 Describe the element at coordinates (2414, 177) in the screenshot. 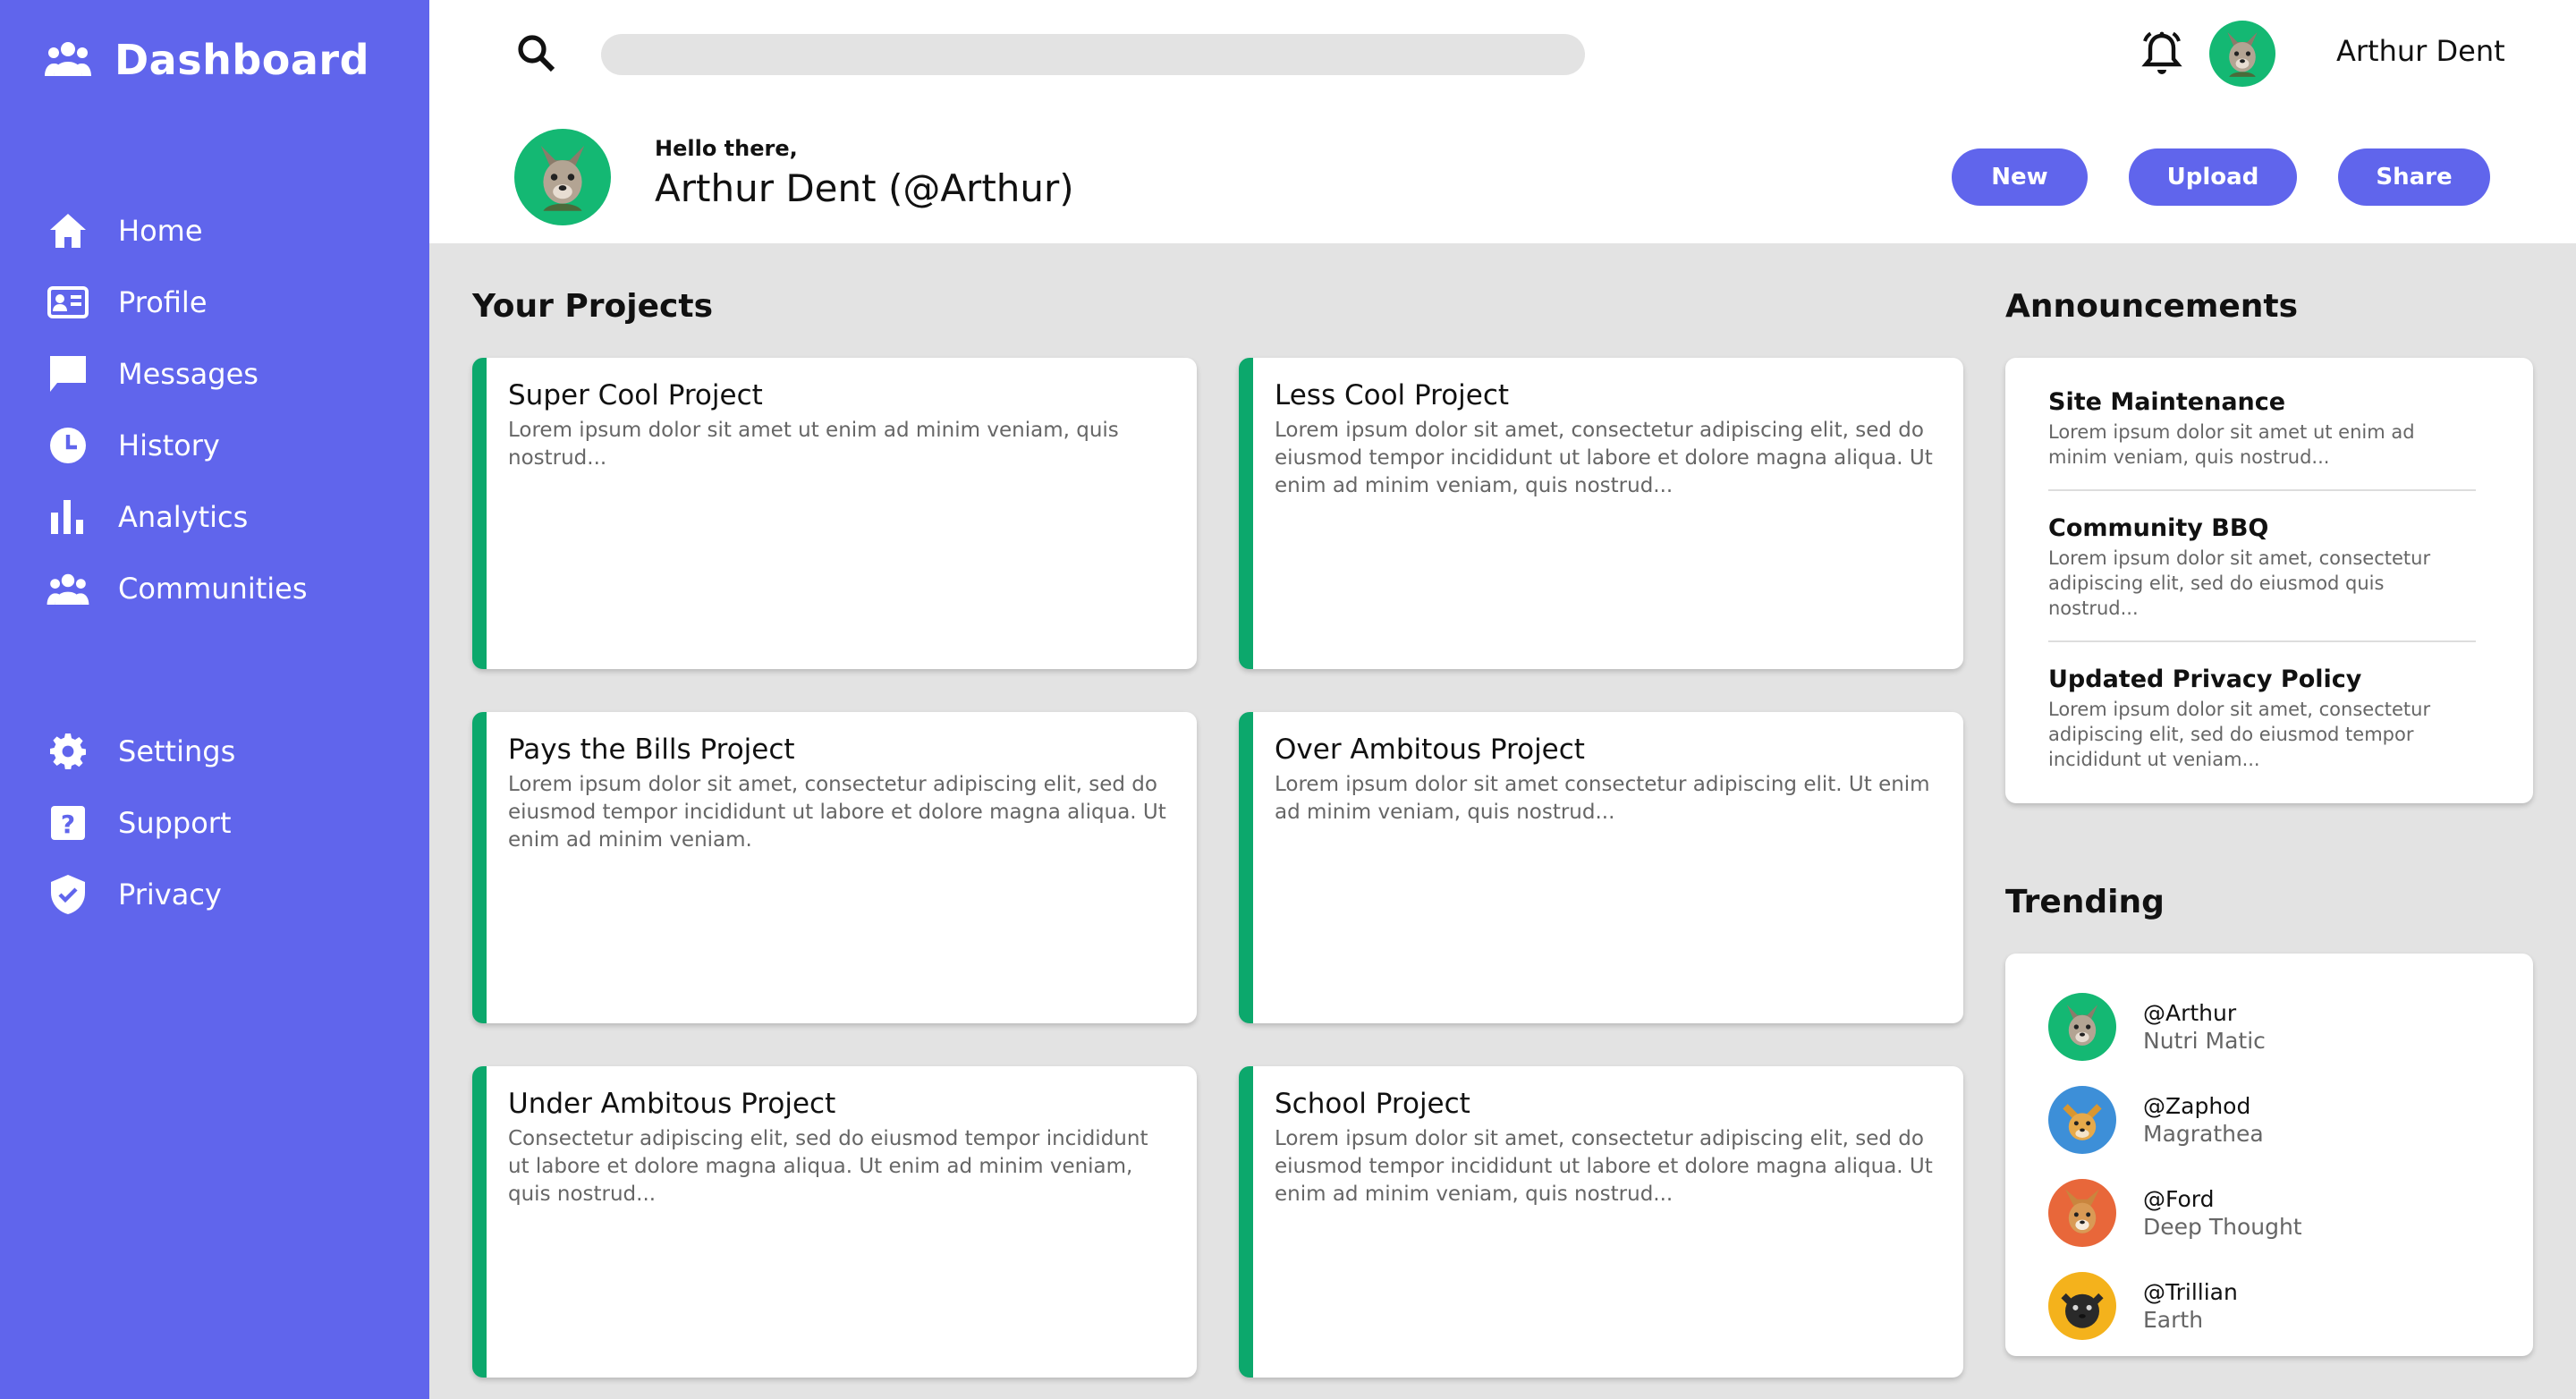

I see `share-button: Share` at that location.